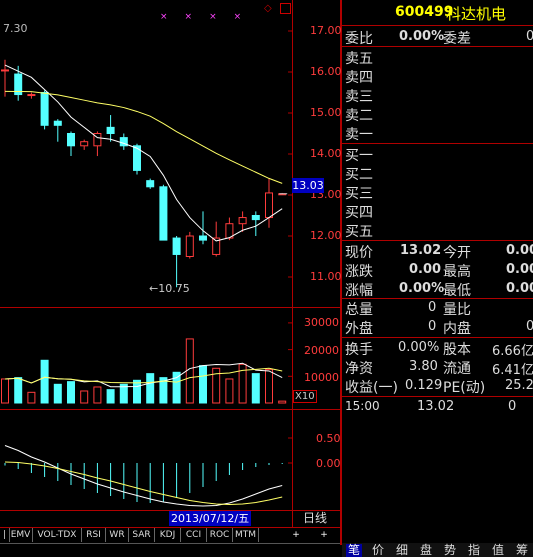 The width and height of the screenshot is (533, 557). What do you see at coordinates (359, 135) in the screenshot?
I see `sell-1-label: 卖一` at bounding box center [359, 135].